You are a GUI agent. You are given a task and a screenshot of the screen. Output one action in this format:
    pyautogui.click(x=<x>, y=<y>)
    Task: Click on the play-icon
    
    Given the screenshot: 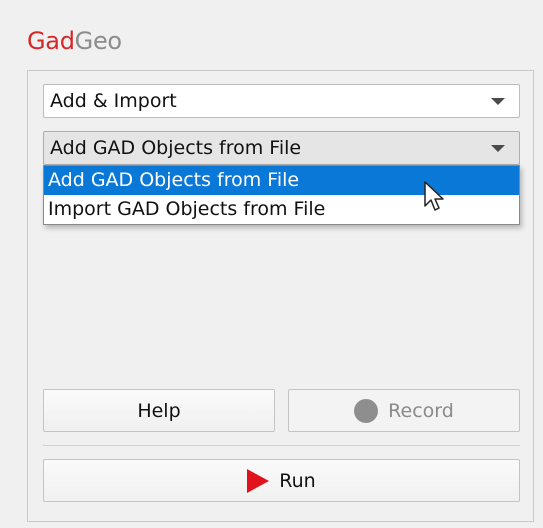 What is the action you would take?
    pyautogui.click(x=258, y=480)
    